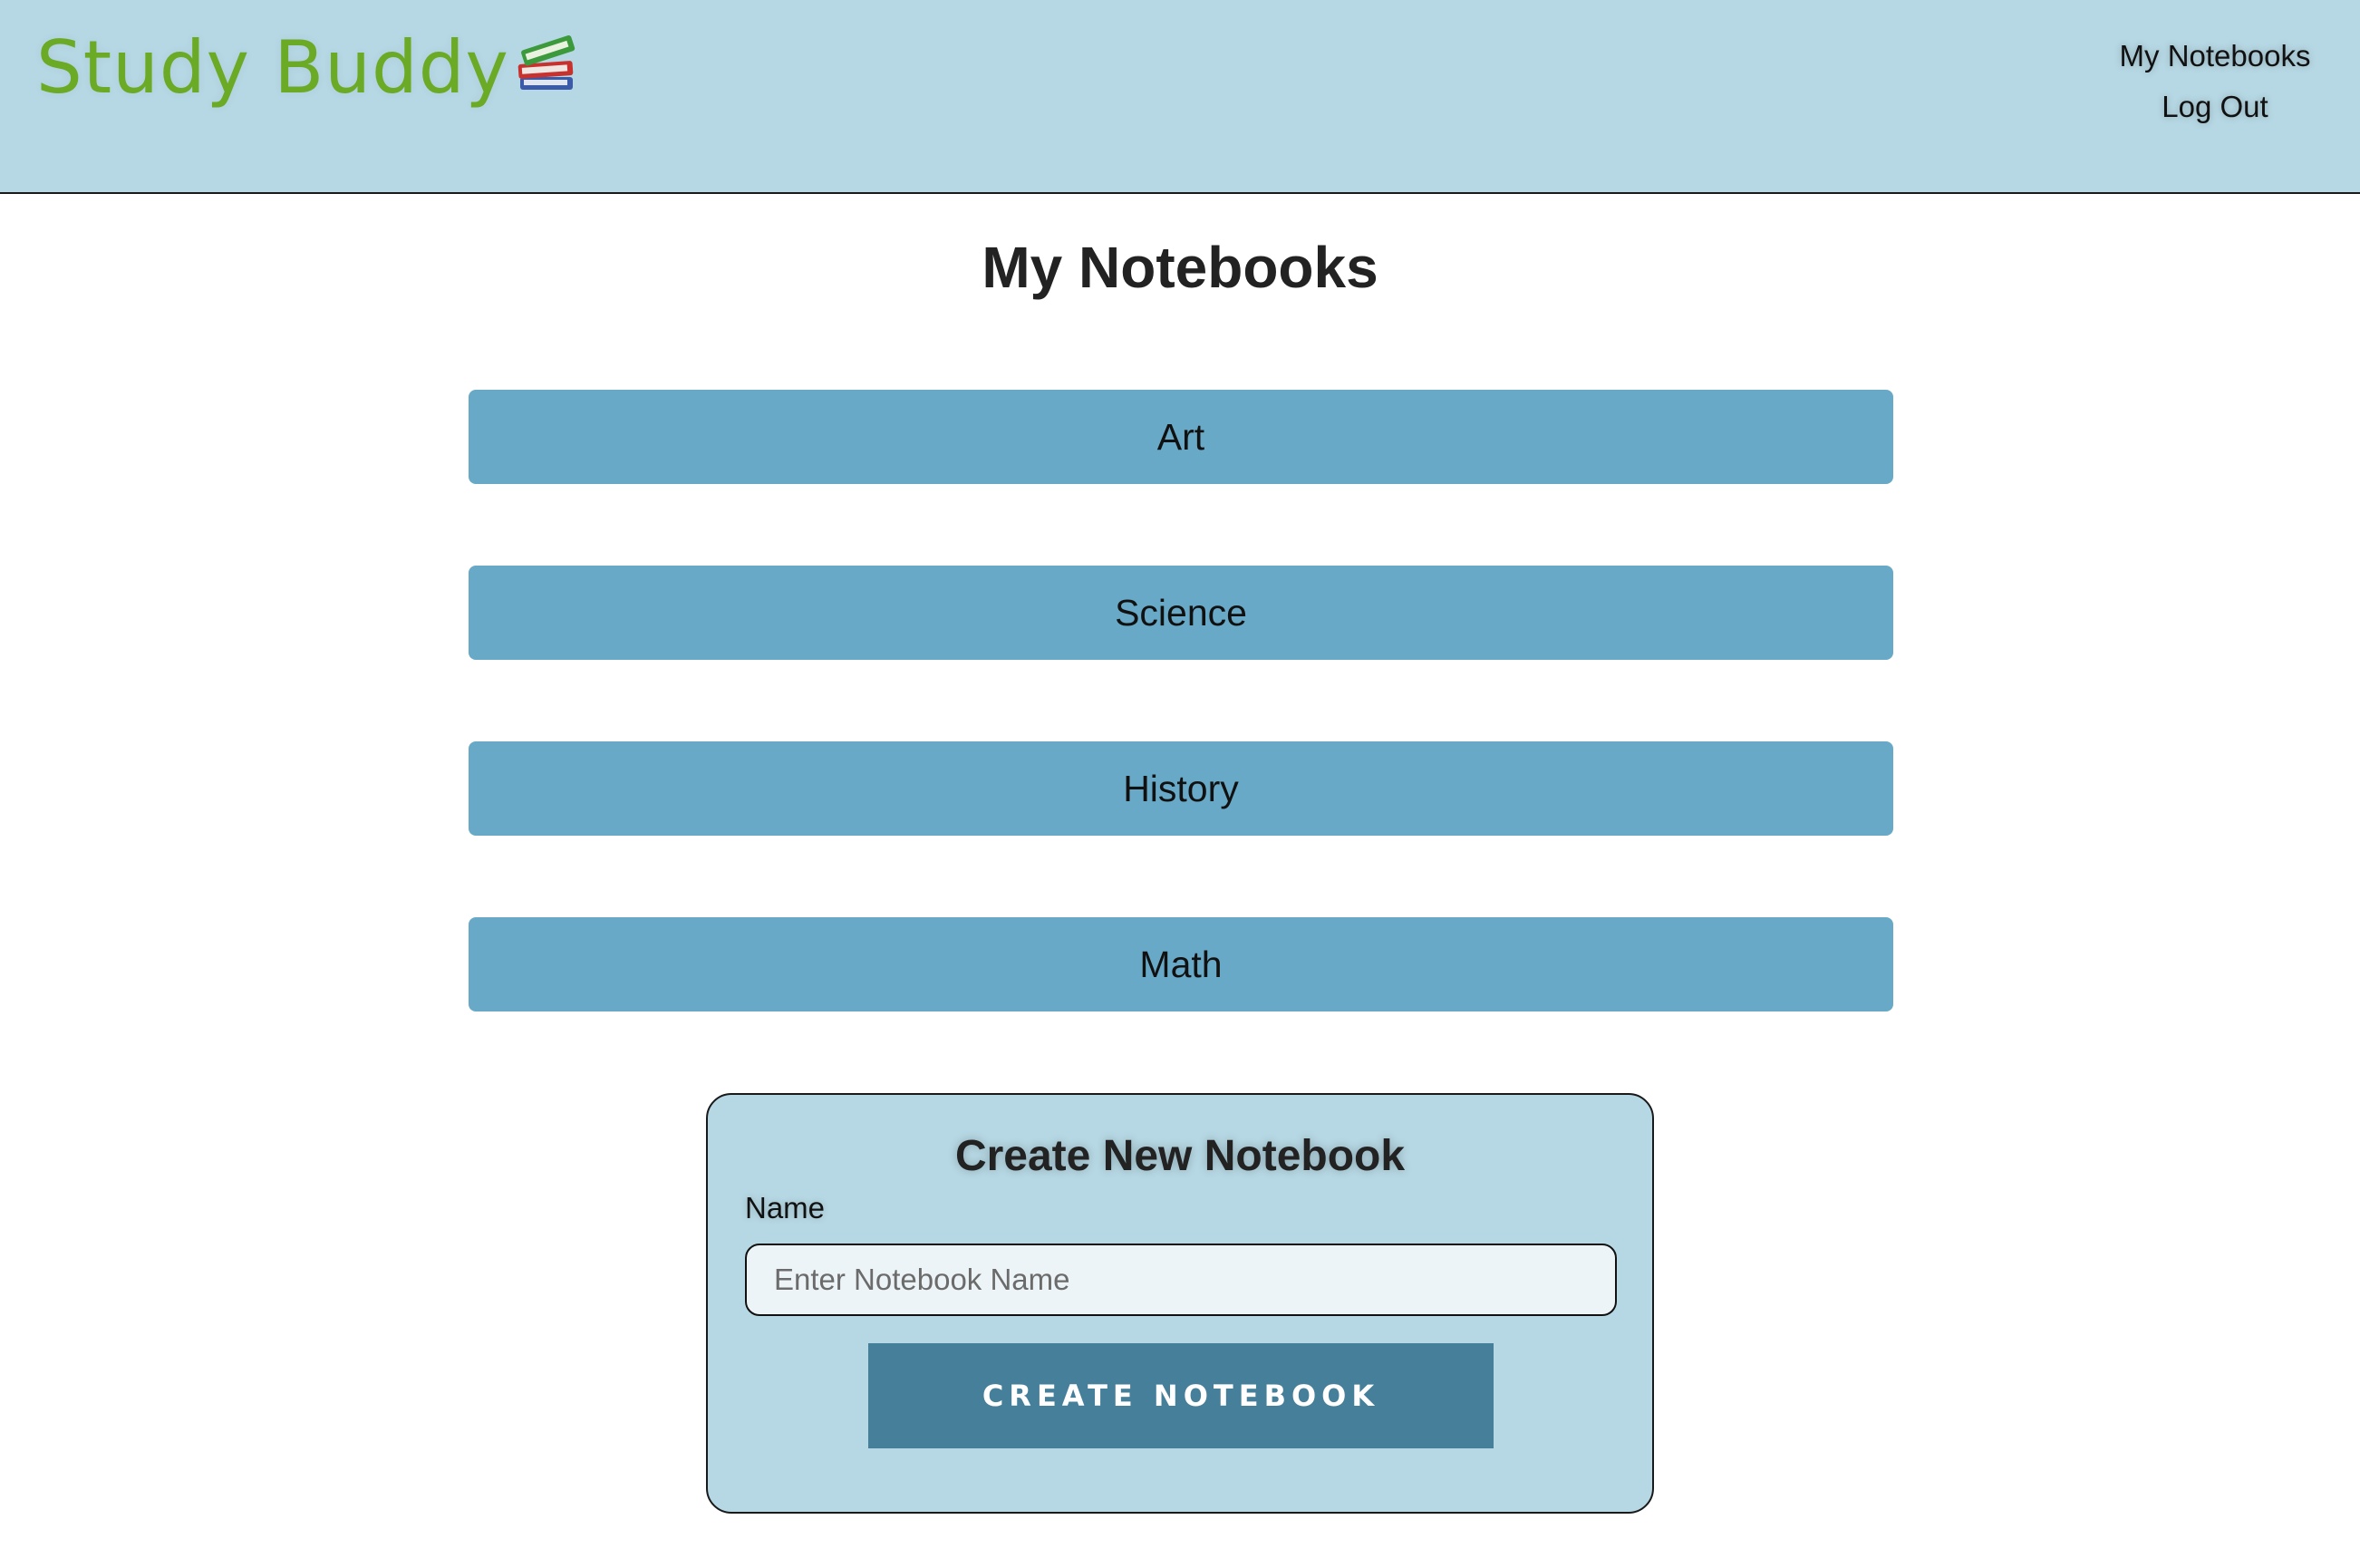 Image resolution: width=2360 pixels, height=1568 pixels. I want to click on nav-my-notebooks-link: My Notebooks, so click(2215, 56).